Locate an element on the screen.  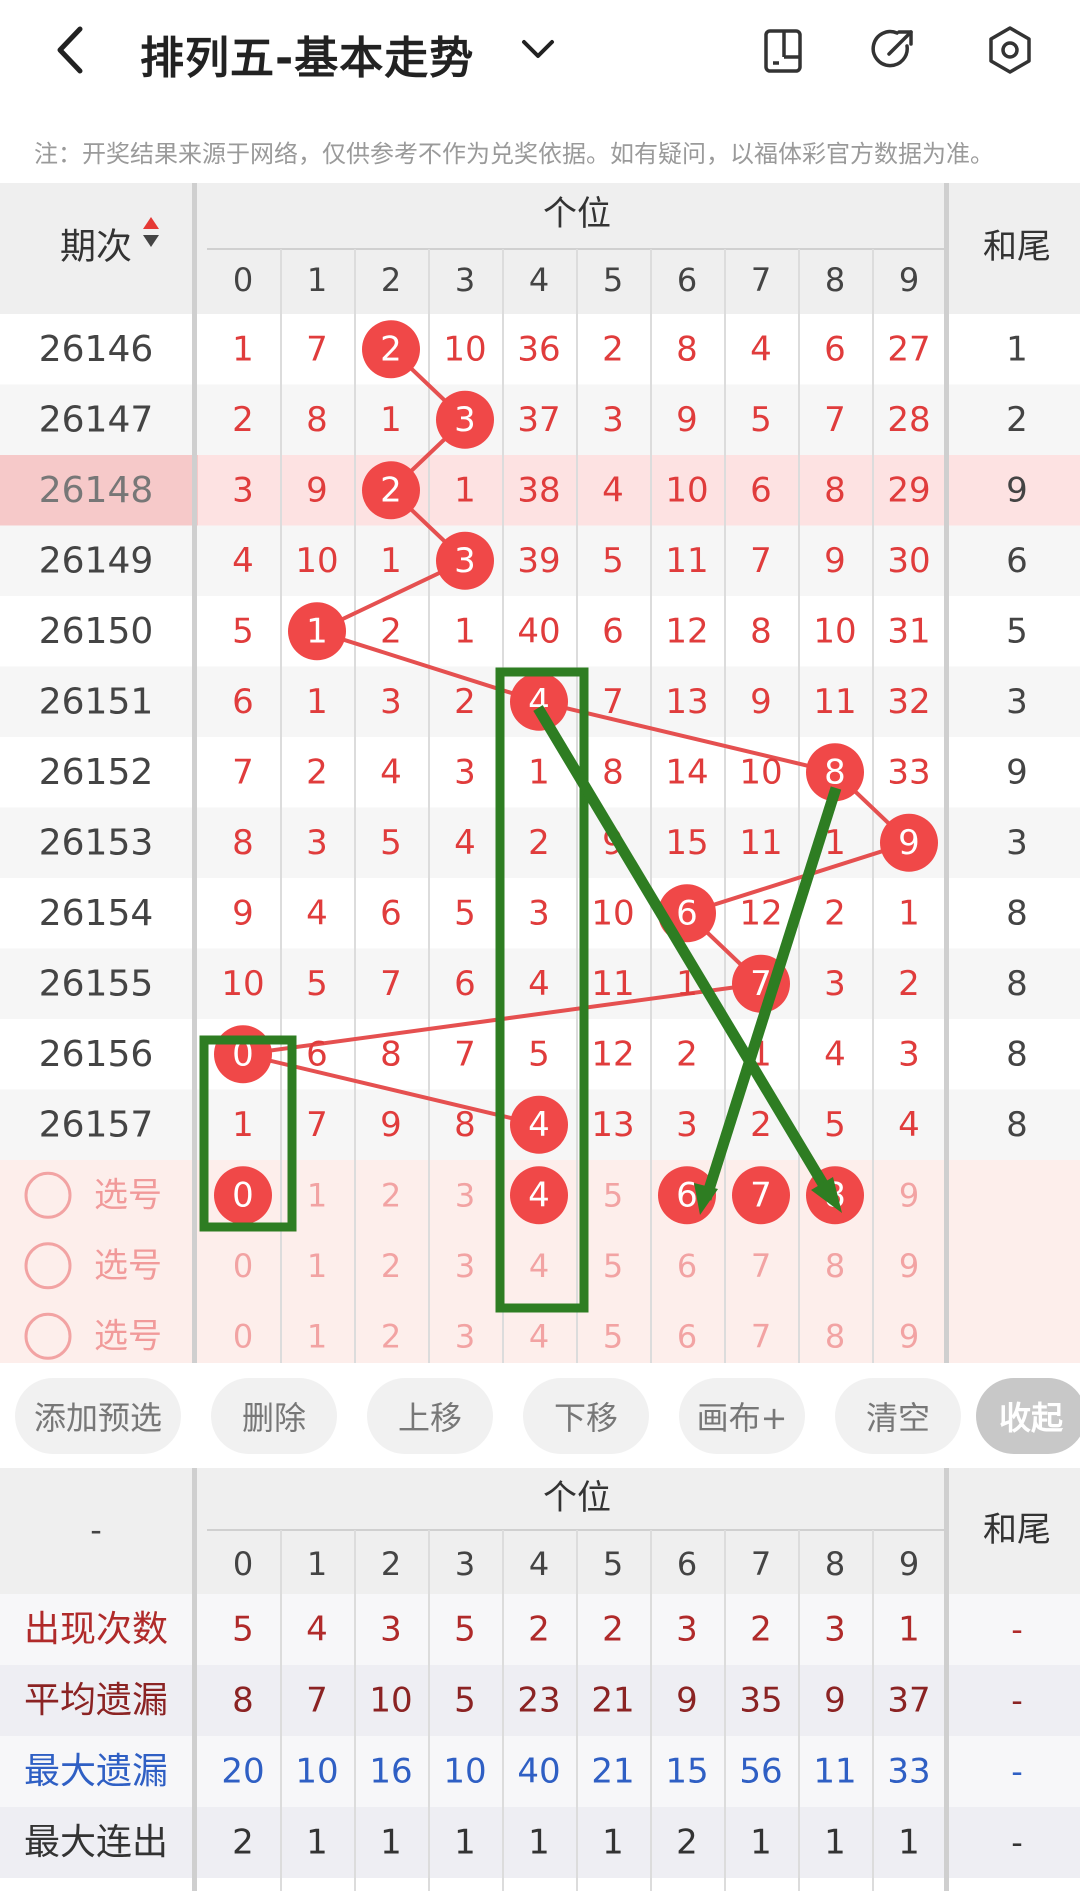
digit-header: 2 is located at coordinates (391, 280).